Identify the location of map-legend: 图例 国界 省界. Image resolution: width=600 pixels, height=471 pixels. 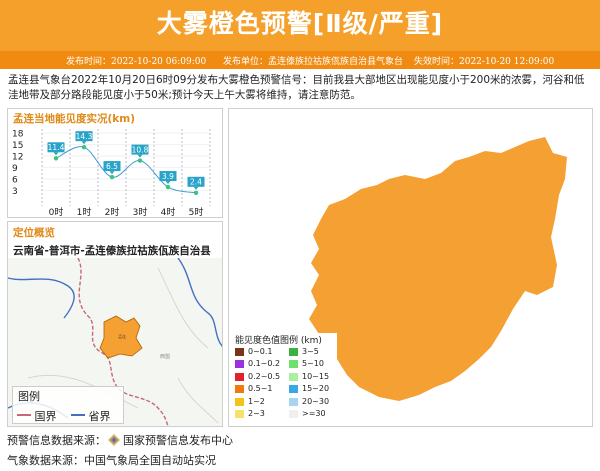
(68, 405).